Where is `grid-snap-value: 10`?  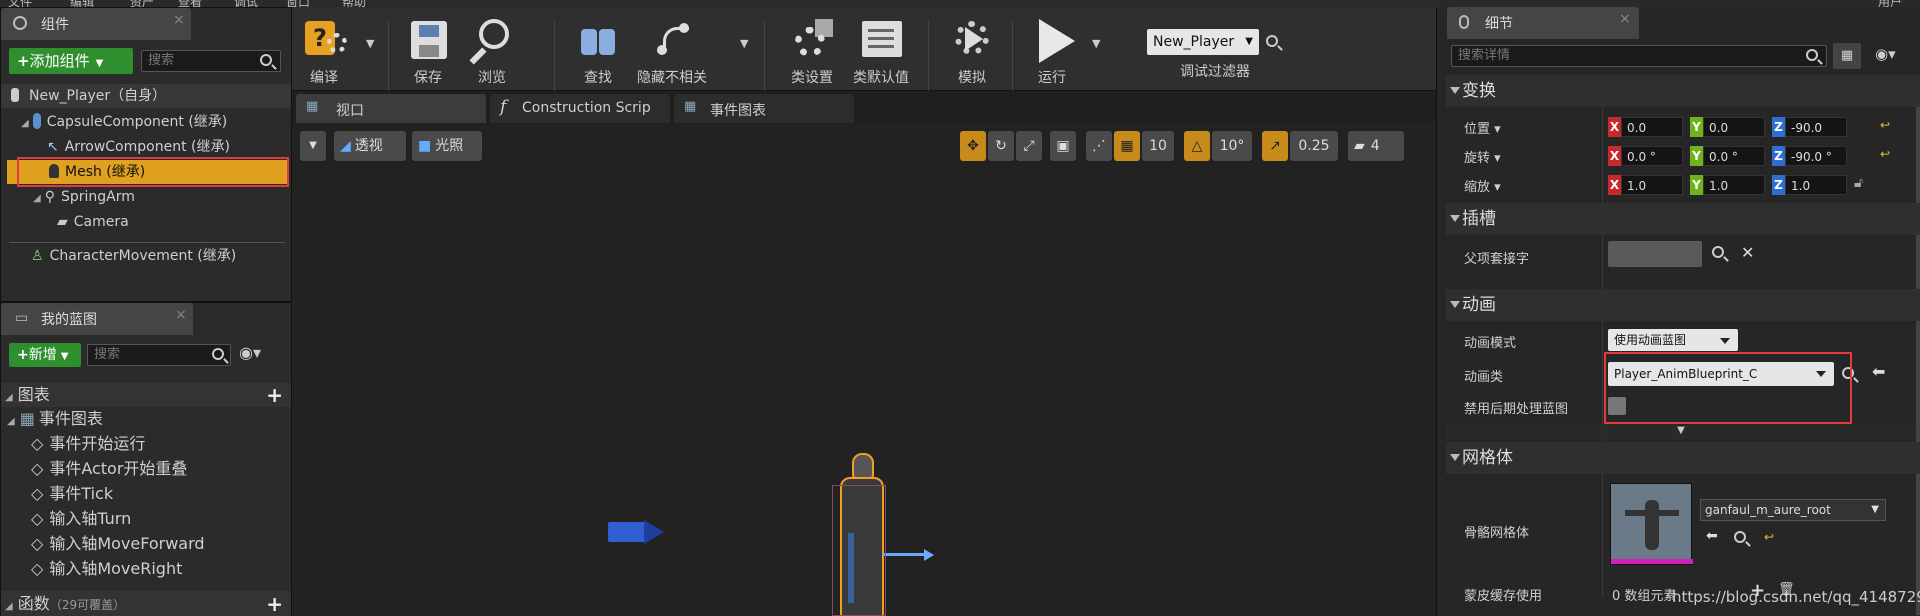 grid-snap-value: 10 is located at coordinates (1158, 146).